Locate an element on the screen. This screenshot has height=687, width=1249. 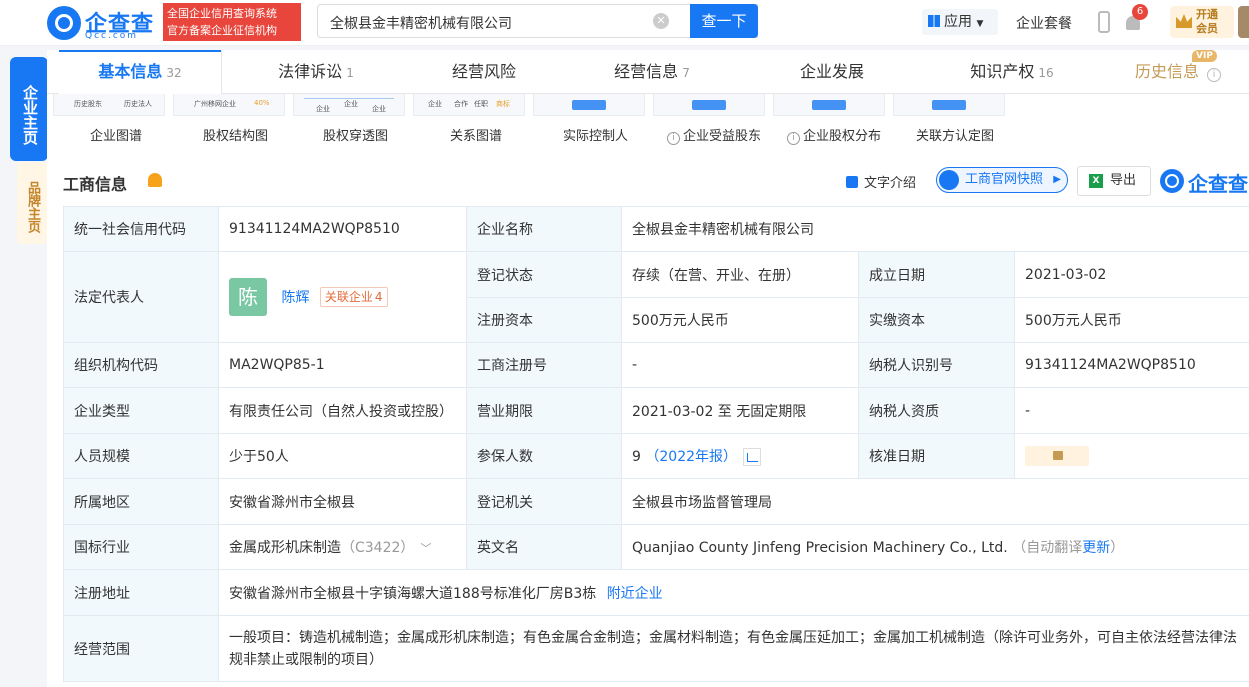
approve-date-cell is located at coordinates (1131, 456).